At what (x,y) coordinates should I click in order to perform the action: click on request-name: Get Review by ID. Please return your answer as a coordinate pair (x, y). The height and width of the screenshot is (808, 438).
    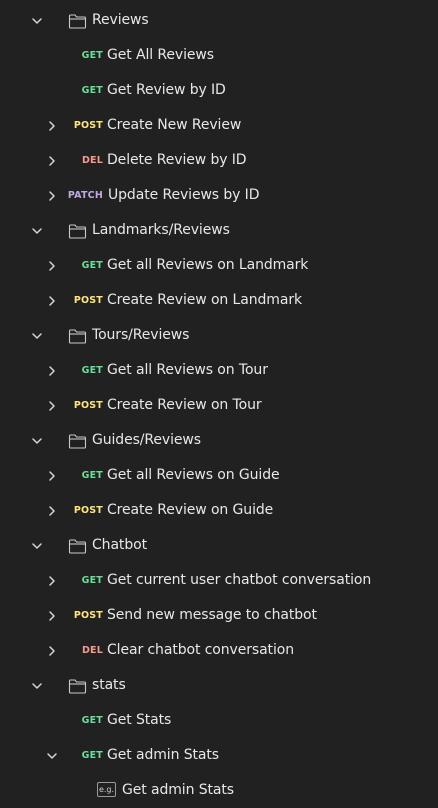
    Looking at the image, I should click on (166, 90).